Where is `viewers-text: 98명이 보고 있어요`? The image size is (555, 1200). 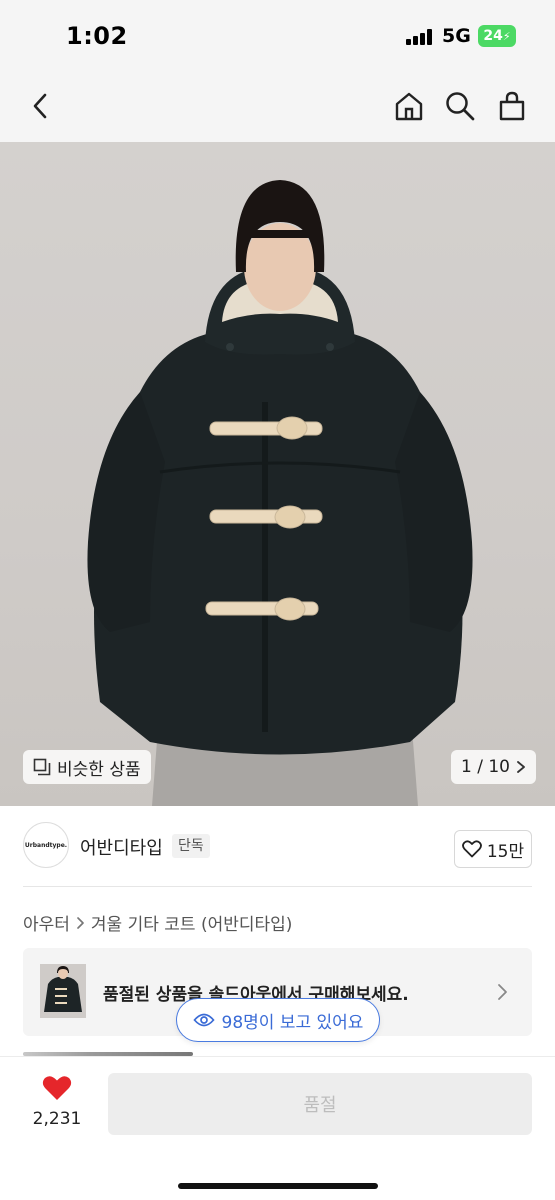 viewers-text: 98명이 보고 있어요 is located at coordinates (292, 1022).